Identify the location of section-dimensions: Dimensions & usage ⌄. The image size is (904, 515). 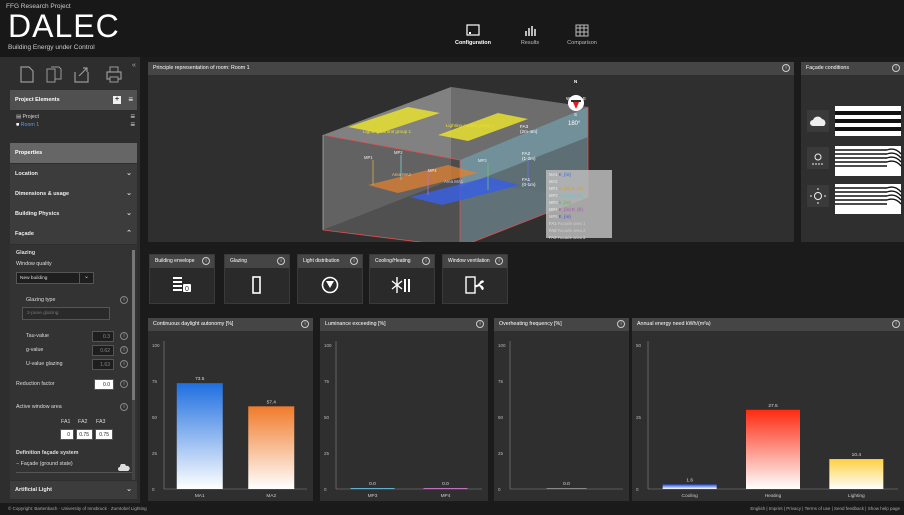
(73, 194).